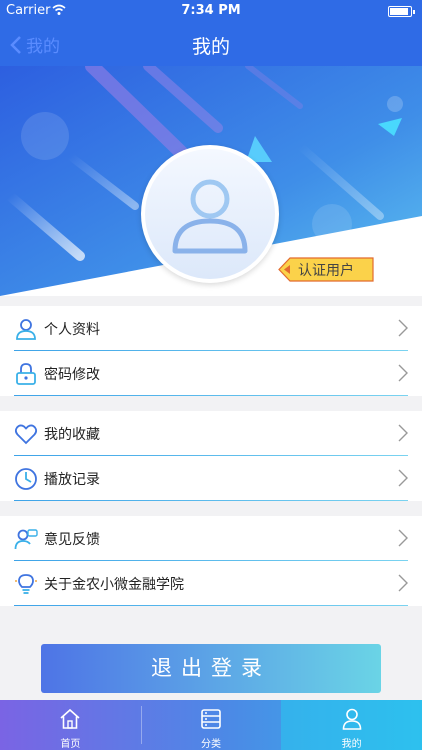  Describe the element at coordinates (114, 585) in the screenshot. I see `menu-item-label: 关于金农小微金融学院` at that location.